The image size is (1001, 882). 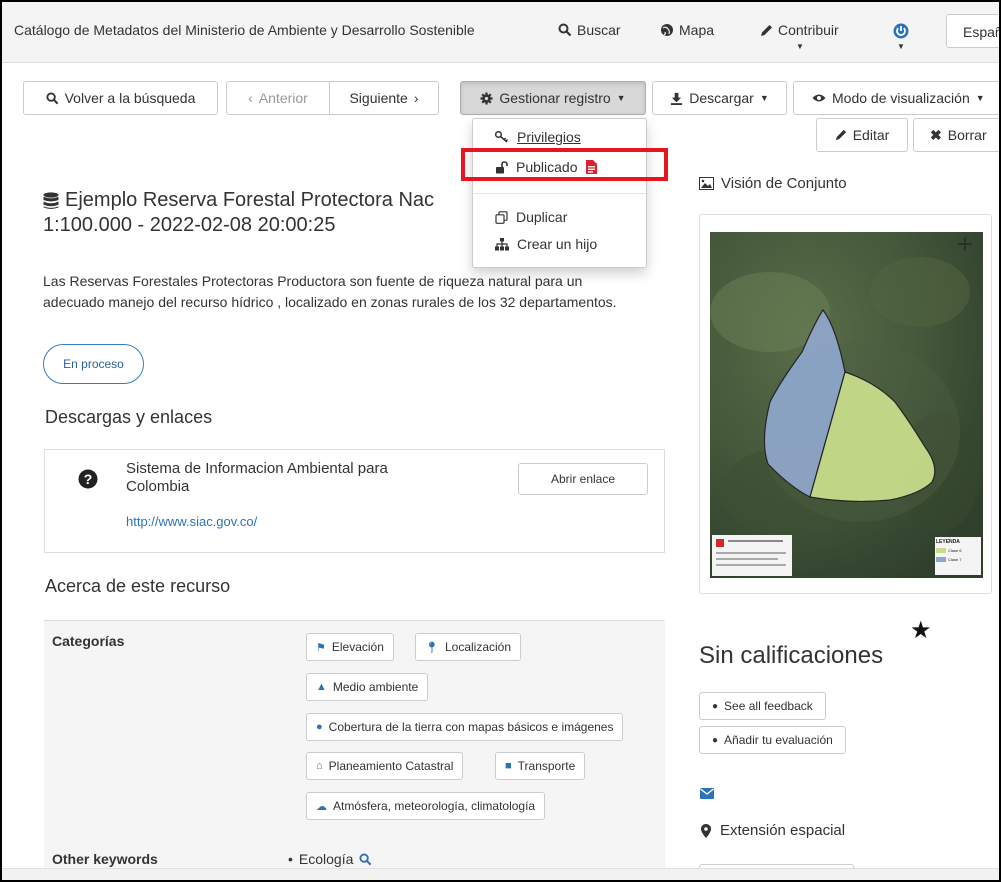 What do you see at coordinates (549, 137) in the screenshot?
I see `menu-item-privileges-label: Privilegios` at bounding box center [549, 137].